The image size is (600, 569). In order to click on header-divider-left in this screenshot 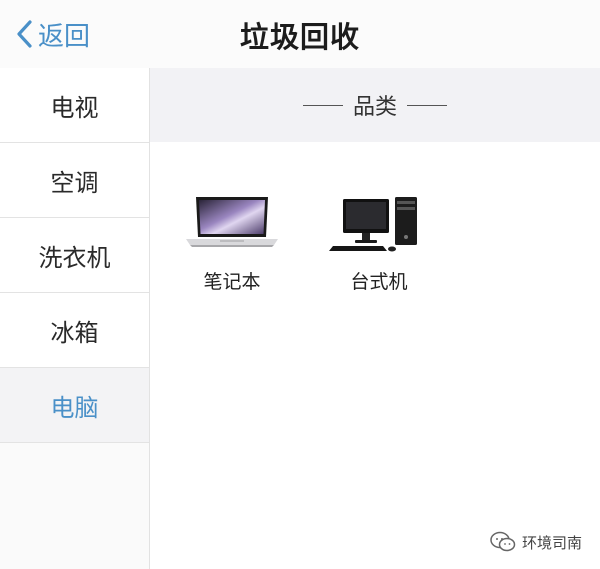, I will do `click(322, 105)`.